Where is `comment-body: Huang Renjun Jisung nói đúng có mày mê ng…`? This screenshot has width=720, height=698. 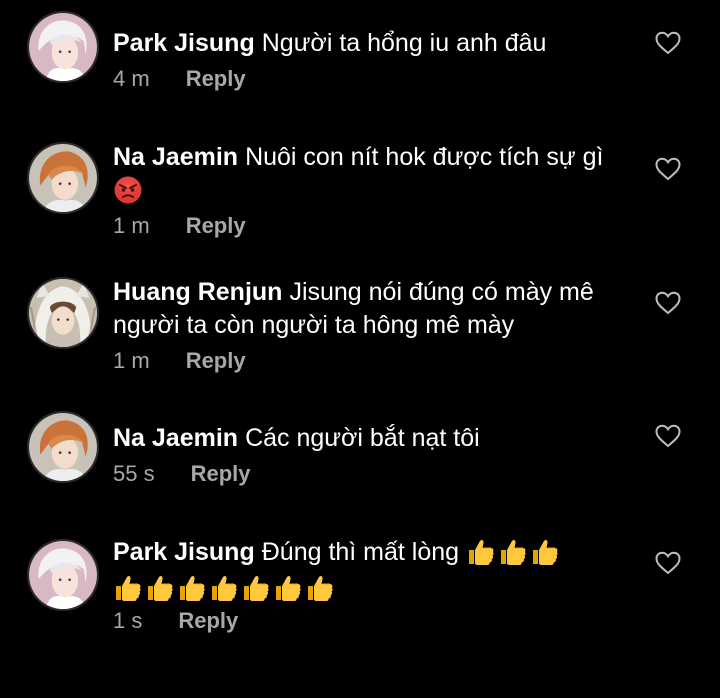
comment-body: Huang Renjun Jisung nói đúng có mày mê ng… is located at coordinates (373, 309).